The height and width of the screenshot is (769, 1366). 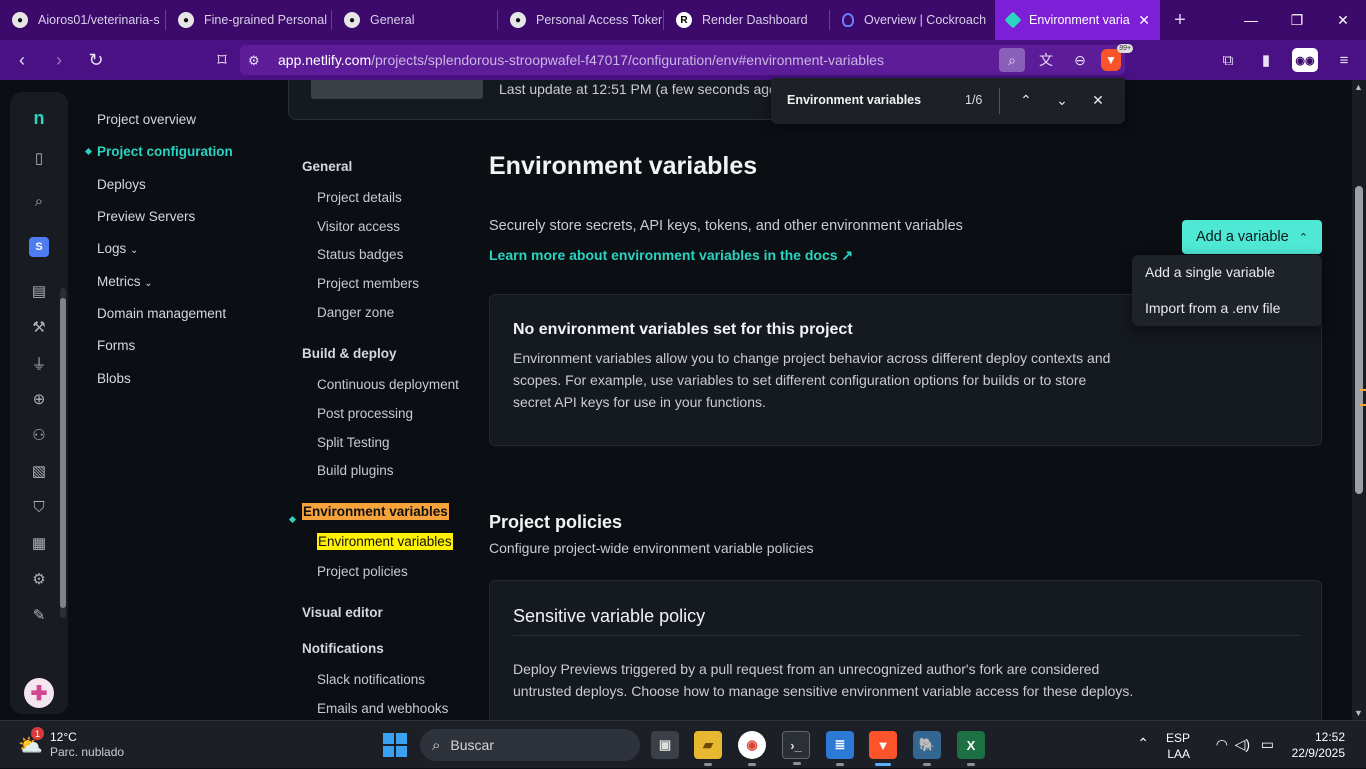 What do you see at coordinates (39, 435) in the screenshot?
I see `members-icon: ⚇` at bounding box center [39, 435].